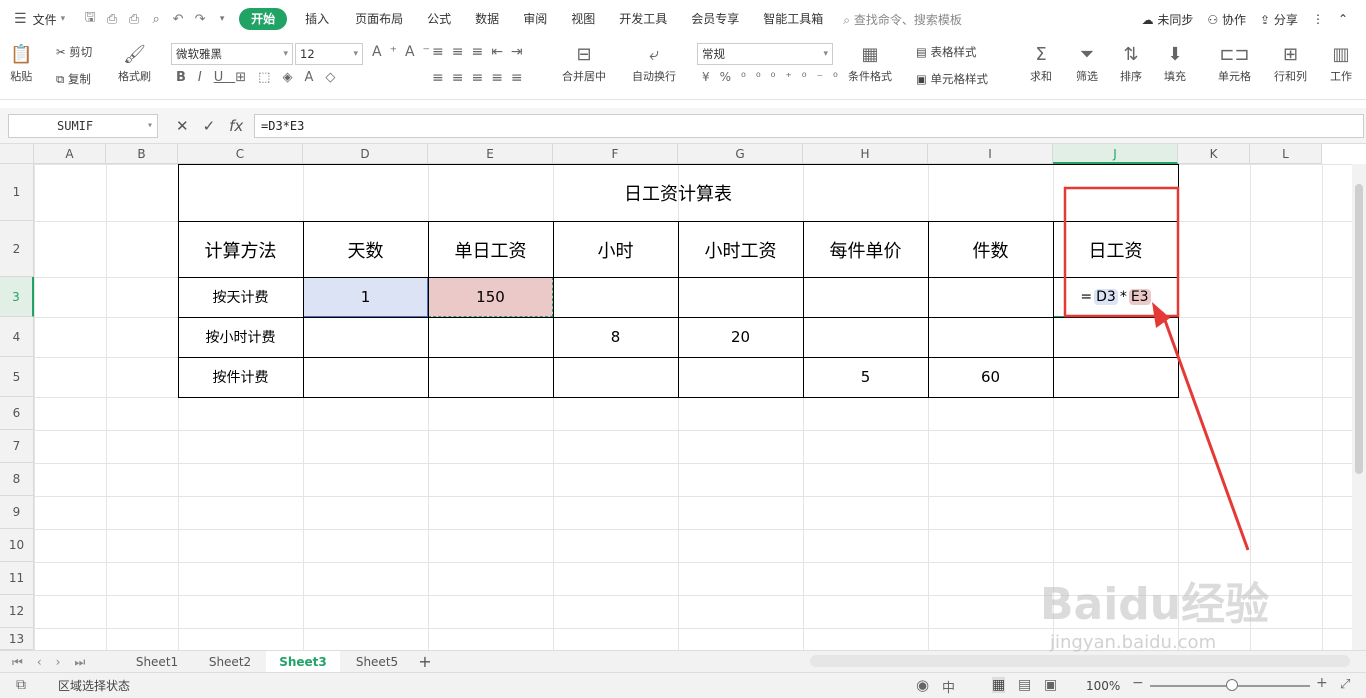 The image size is (1366, 698). What do you see at coordinates (897, 19) in the screenshot?
I see `command-search: ⌕ 查找命令、搜索模板` at bounding box center [897, 19].